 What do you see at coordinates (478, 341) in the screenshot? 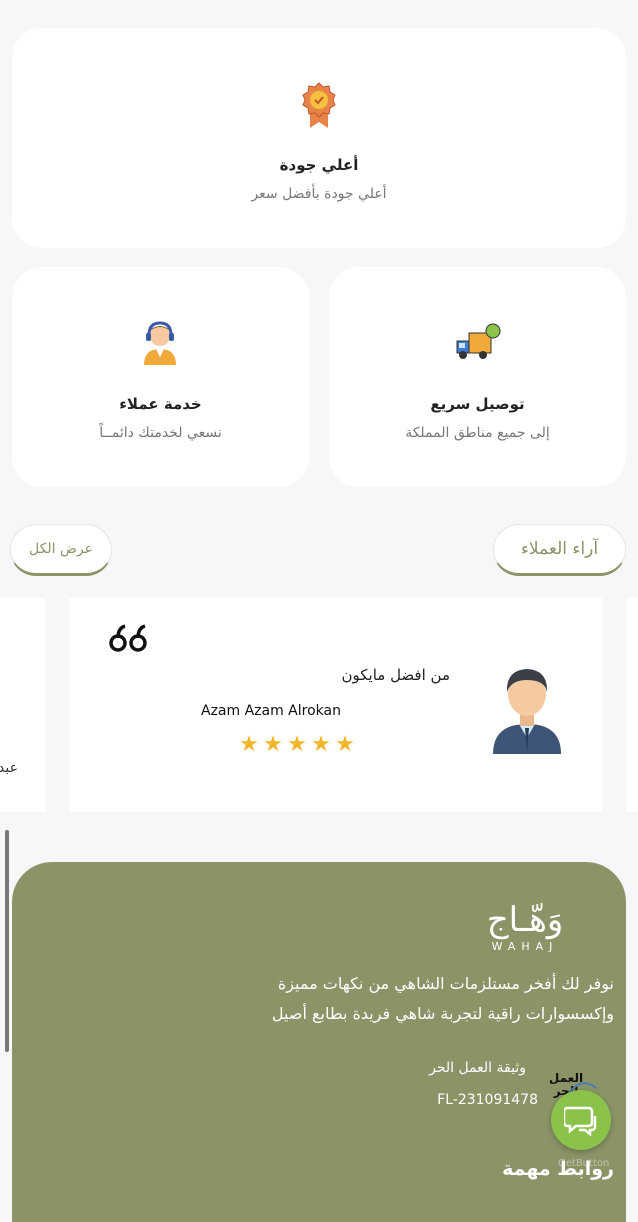
I see `delivery-truck-icon` at bounding box center [478, 341].